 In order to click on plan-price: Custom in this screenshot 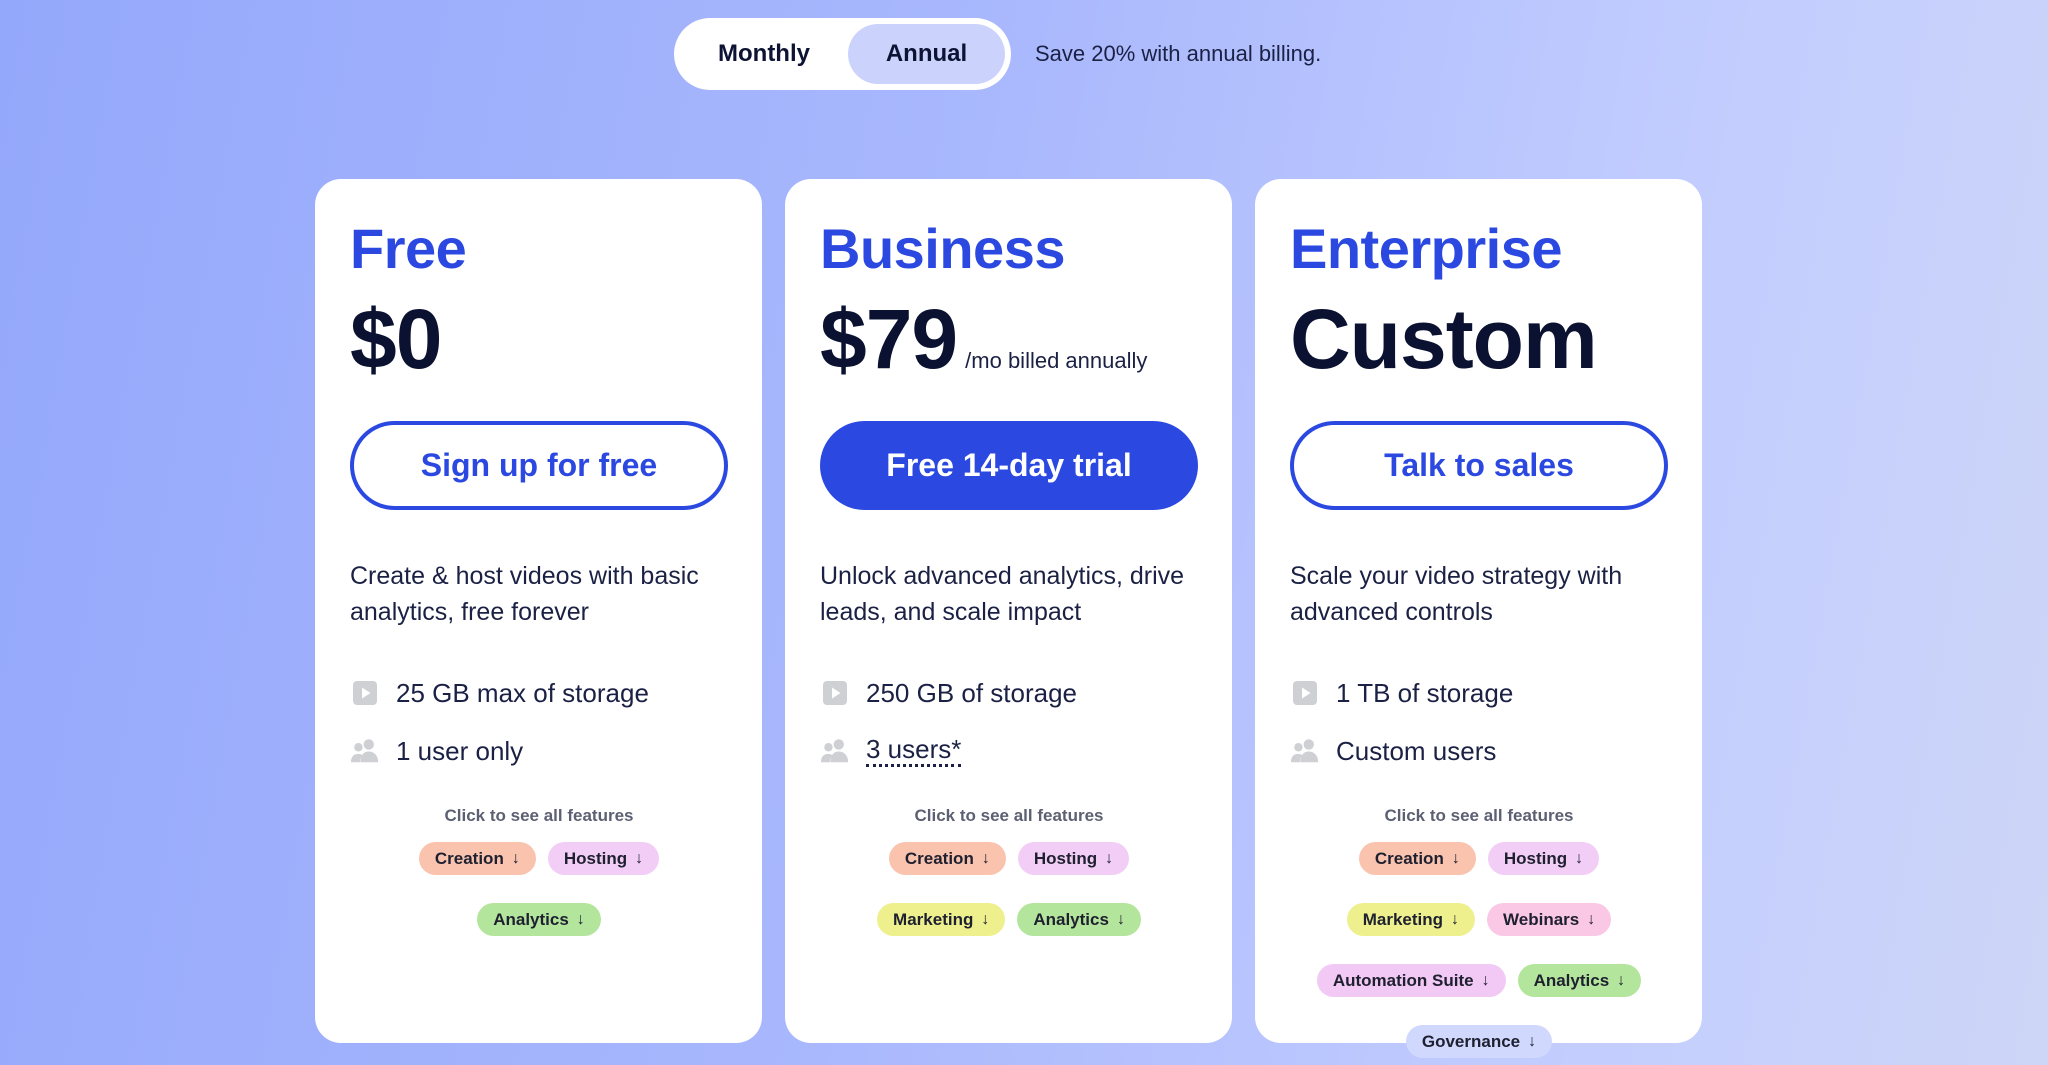, I will do `click(1444, 339)`.